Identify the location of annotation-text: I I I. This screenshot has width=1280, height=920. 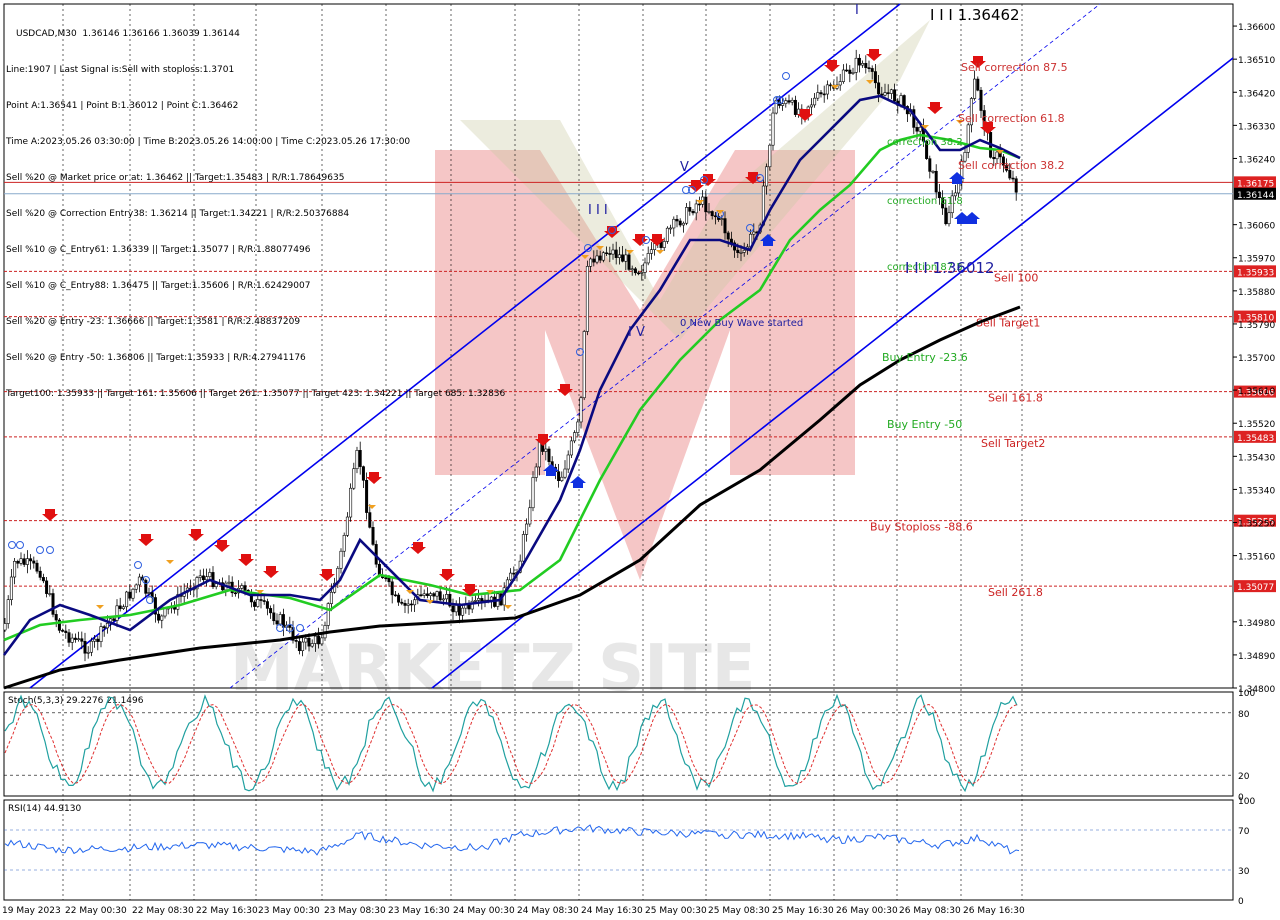
(598, 210).